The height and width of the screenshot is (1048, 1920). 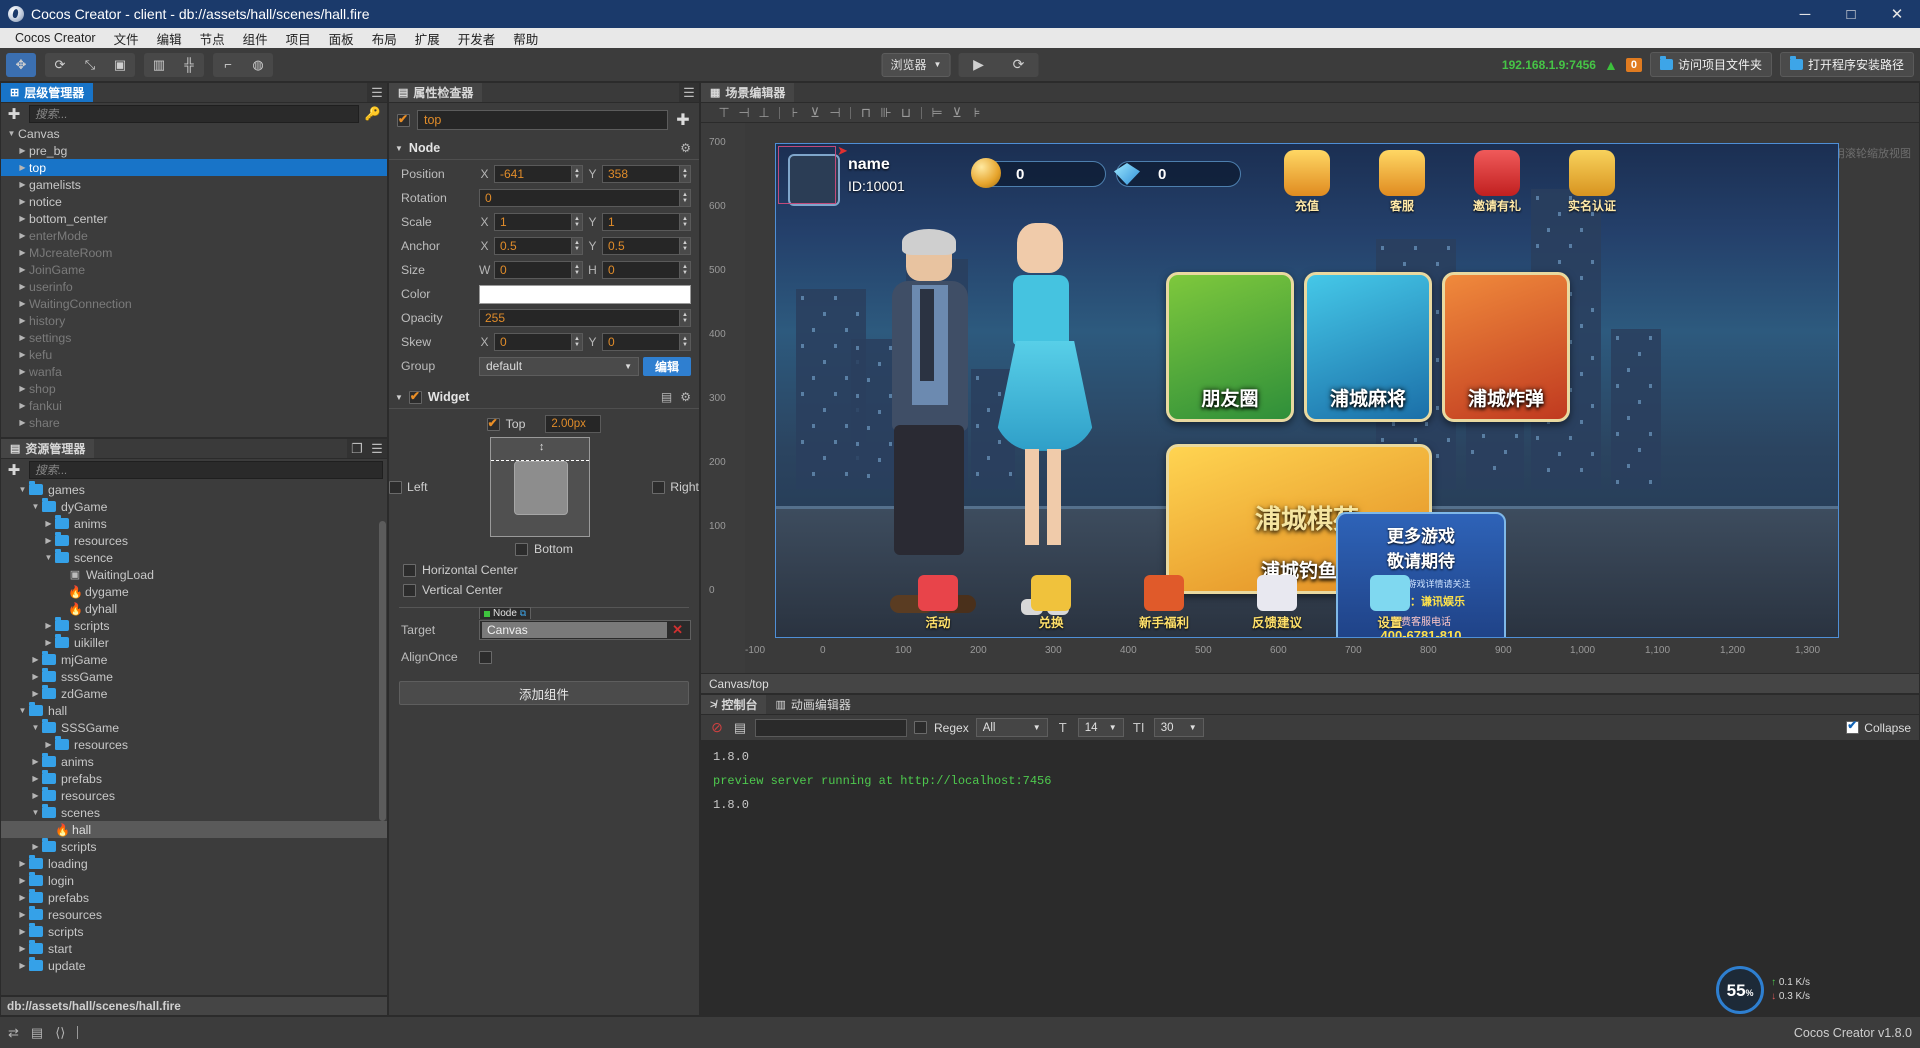 What do you see at coordinates (1506, 347) in the screenshot?
I see `game-card-pucheng-bomb: 浦城炸弹` at bounding box center [1506, 347].